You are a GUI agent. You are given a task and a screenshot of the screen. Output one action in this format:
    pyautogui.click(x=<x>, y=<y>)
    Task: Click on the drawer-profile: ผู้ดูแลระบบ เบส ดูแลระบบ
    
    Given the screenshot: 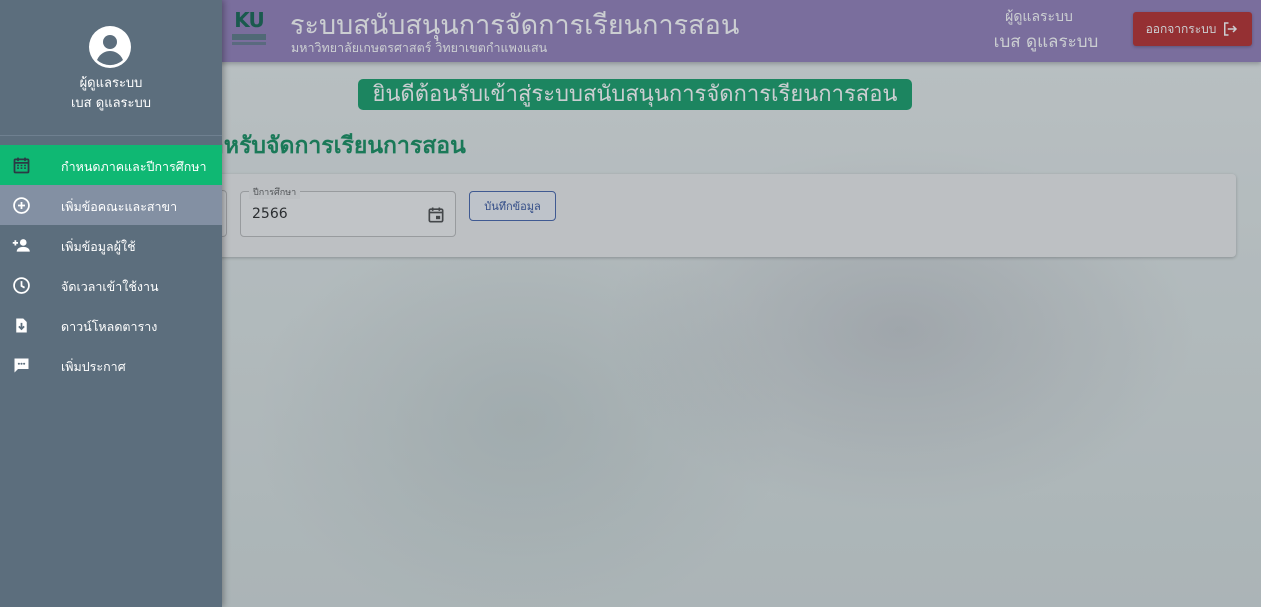 What is the action you would take?
    pyautogui.click(x=111, y=68)
    